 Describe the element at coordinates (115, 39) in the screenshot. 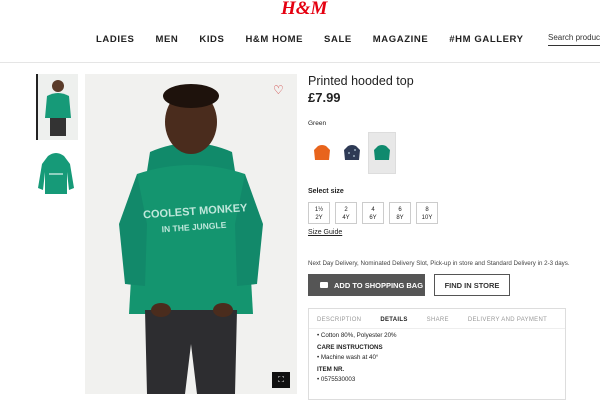

I see `nav-item-ladies: LADIES` at that location.